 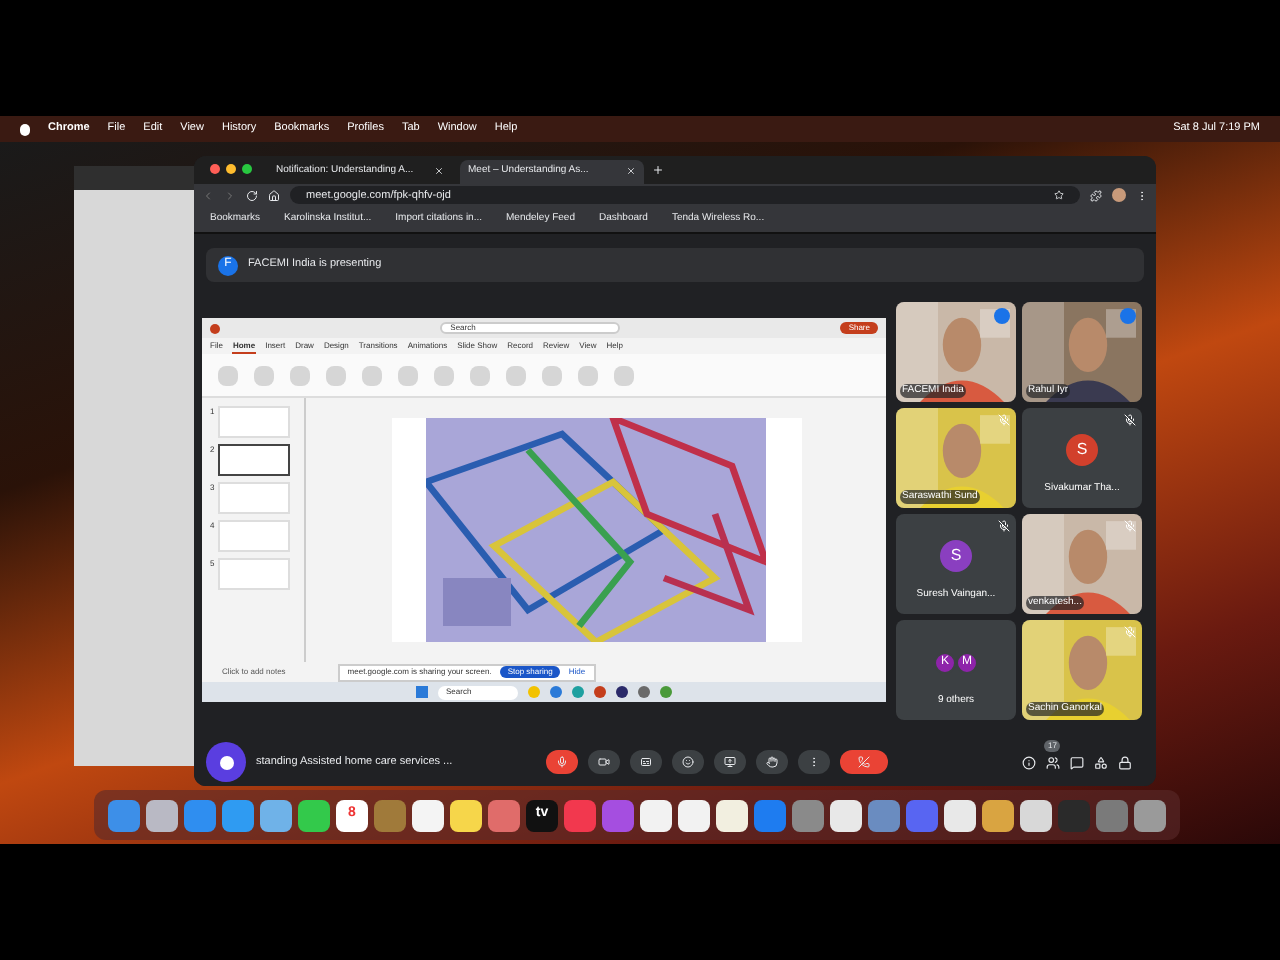 What do you see at coordinates (254, 460) in the screenshot?
I see `slide-thumbnail` at bounding box center [254, 460].